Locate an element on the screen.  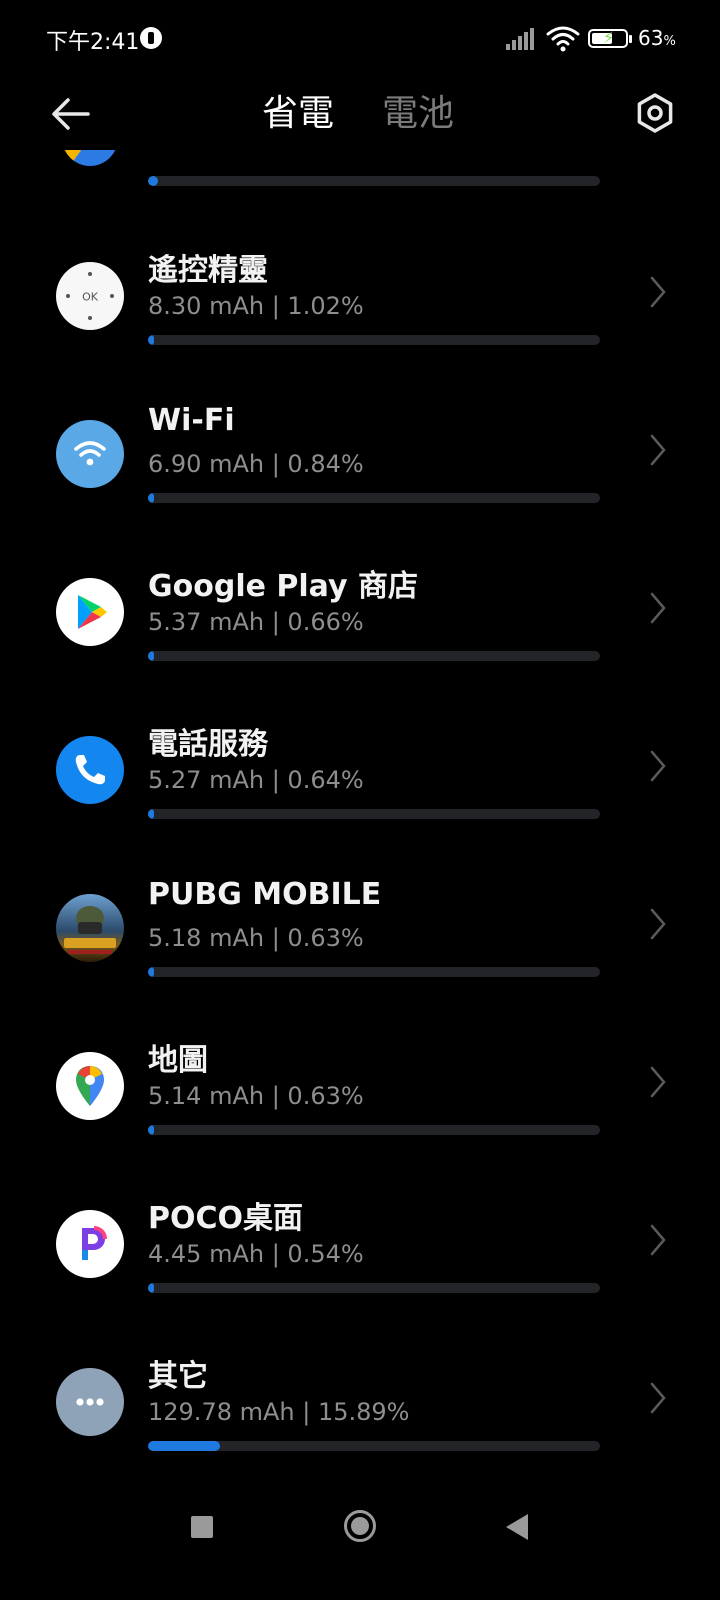
wifi-icon is located at coordinates (90, 454).